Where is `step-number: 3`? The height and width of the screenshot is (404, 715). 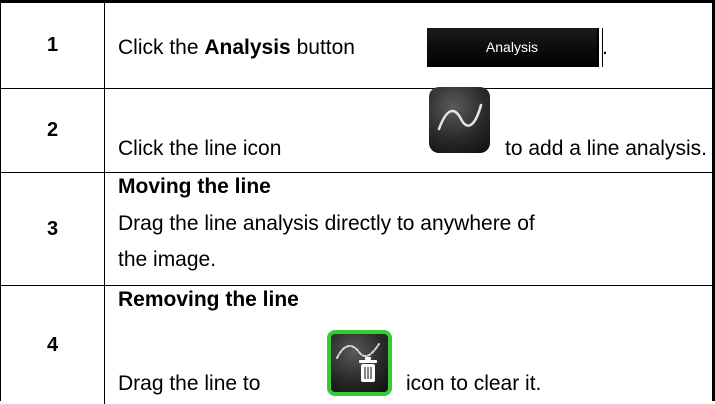 step-number: 3 is located at coordinates (53, 229).